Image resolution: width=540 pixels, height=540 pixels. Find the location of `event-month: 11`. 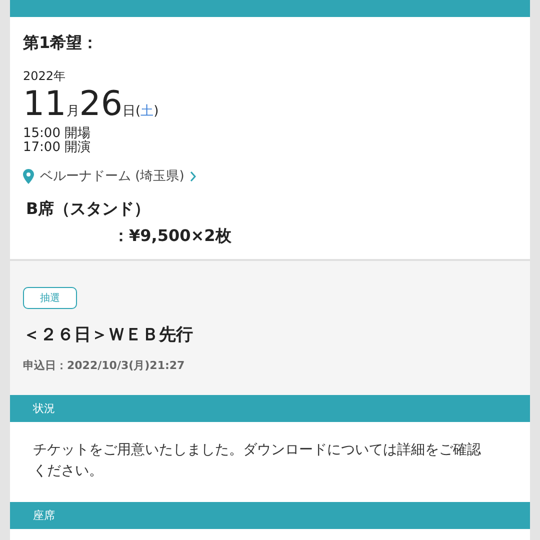

event-month: 11 is located at coordinates (44, 104).